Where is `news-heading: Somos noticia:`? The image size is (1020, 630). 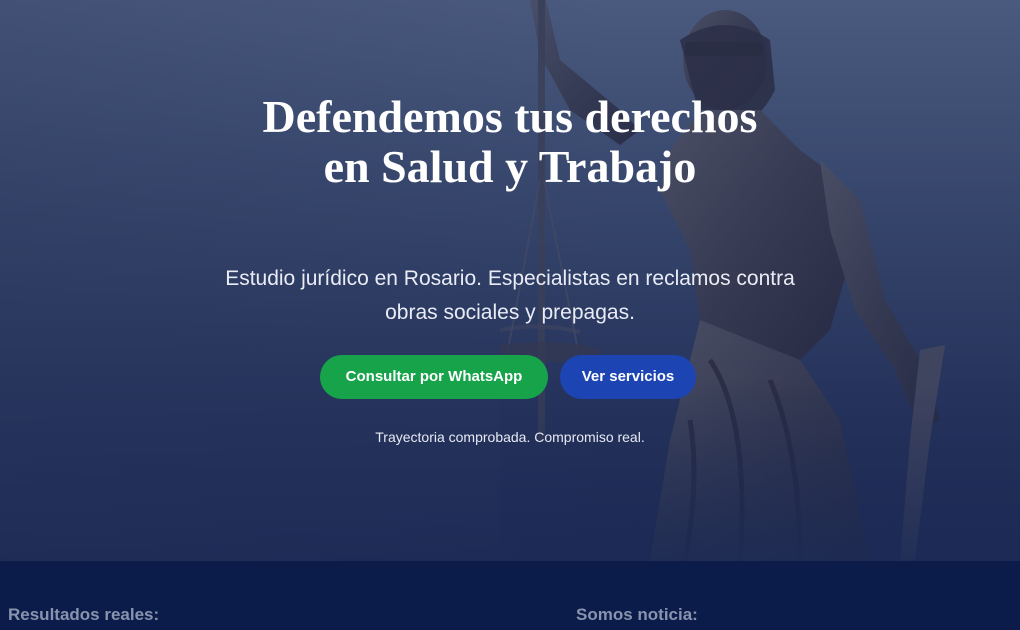
news-heading: Somos noticia: is located at coordinates (637, 614).